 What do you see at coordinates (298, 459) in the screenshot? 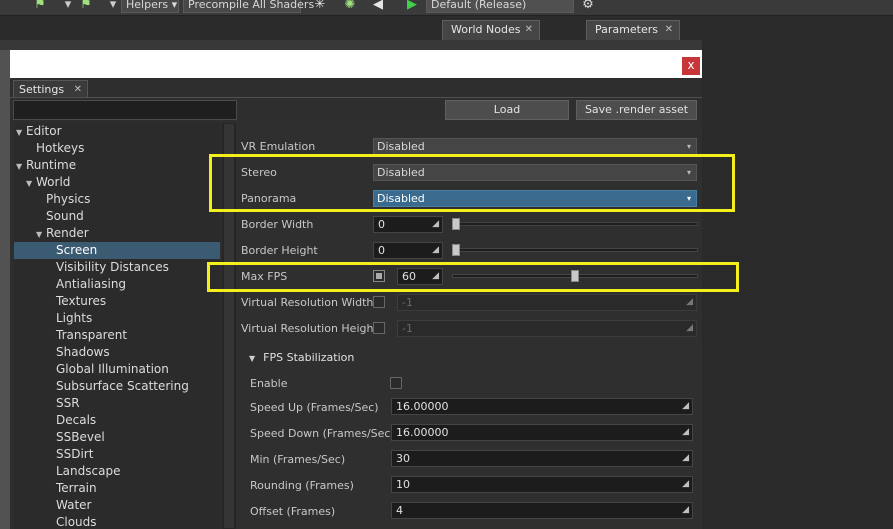
I see `min-fps-label: Min (Frames/Sec)` at bounding box center [298, 459].